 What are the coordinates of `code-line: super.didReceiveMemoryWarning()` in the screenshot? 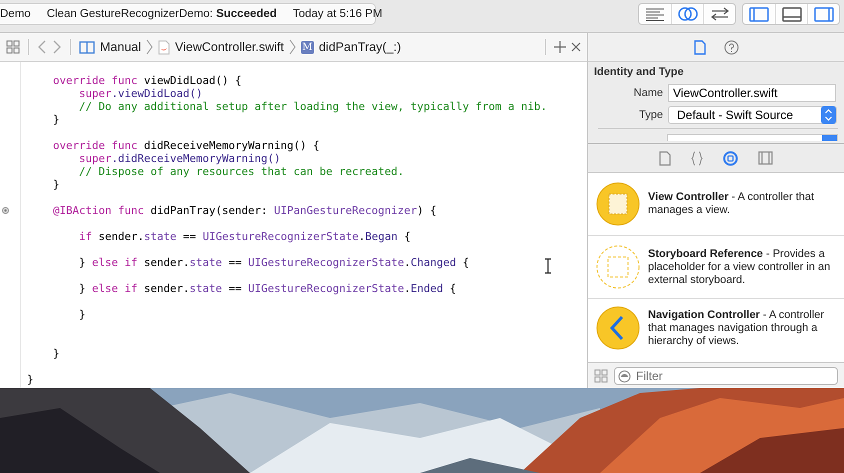 It's located at (179, 158).